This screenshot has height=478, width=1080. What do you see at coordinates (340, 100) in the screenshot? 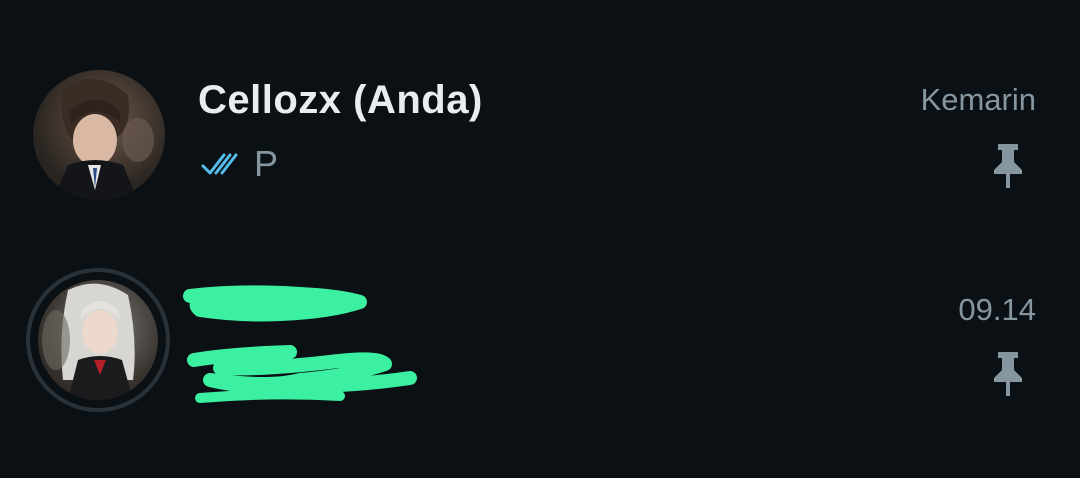
I see `contact-name: Cellozx (Anda)` at bounding box center [340, 100].